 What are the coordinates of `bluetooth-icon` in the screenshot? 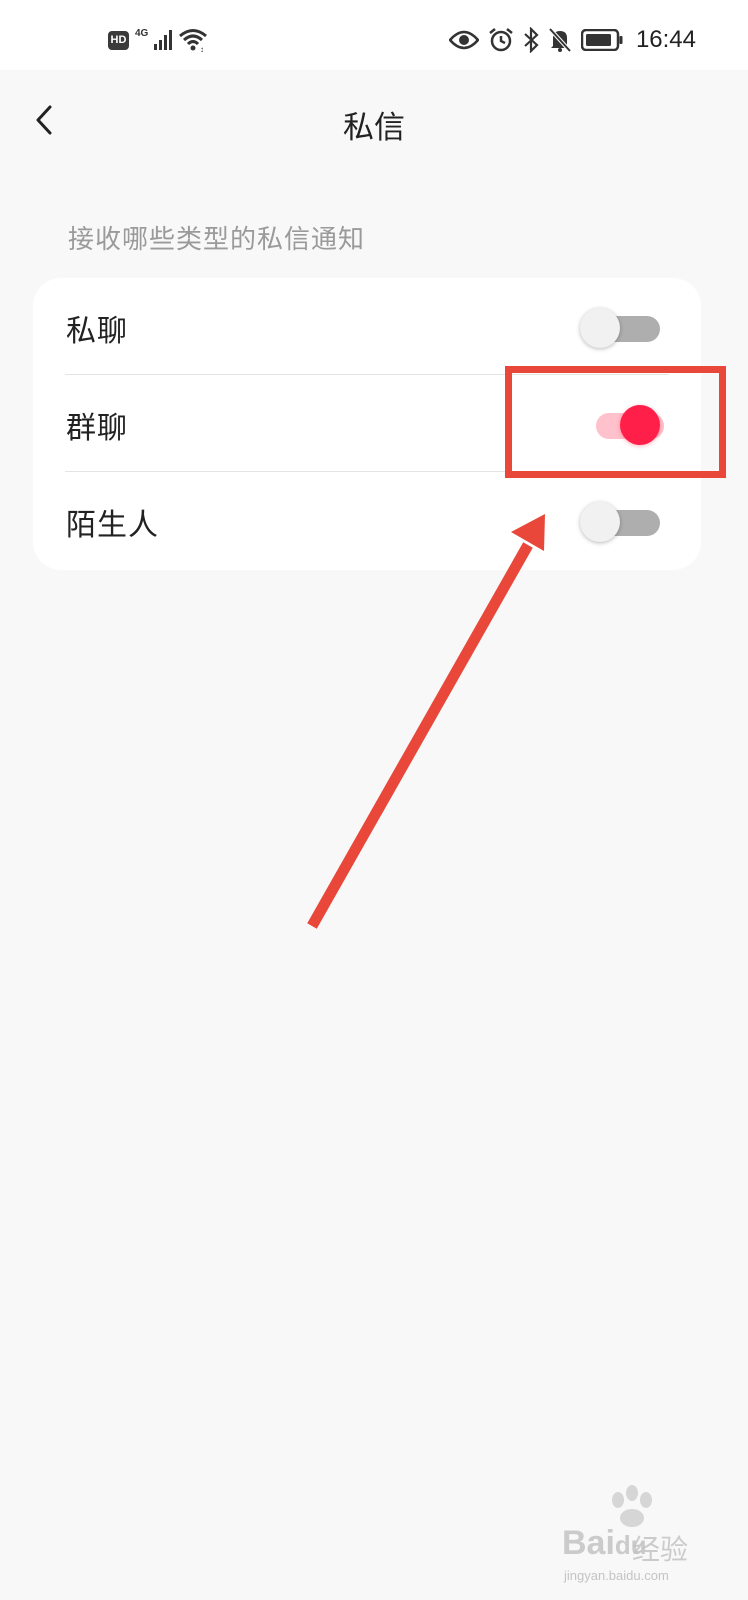 It's located at (531, 40).